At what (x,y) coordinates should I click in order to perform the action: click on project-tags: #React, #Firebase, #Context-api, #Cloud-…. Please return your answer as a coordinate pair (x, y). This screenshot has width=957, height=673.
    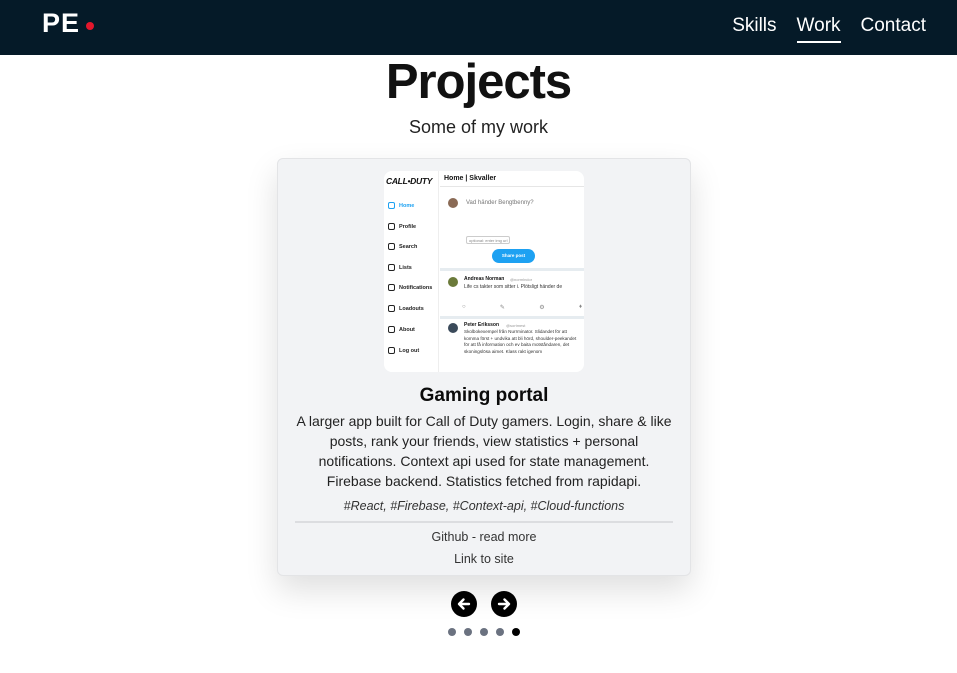
    Looking at the image, I should click on (484, 506).